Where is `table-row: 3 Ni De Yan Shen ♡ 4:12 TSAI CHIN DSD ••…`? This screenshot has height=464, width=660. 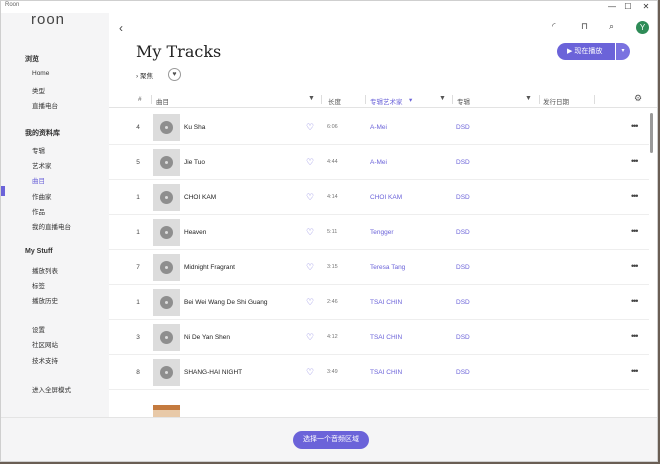 table-row: 3 Ni De Yan Shen ♡ 4:12 TSAI CHIN DSD ••… is located at coordinates (379, 337).